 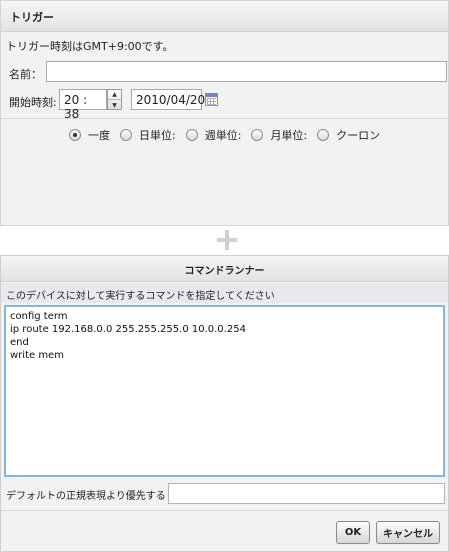 What do you see at coordinates (90, 46) in the screenshot?
I see `timezone-note: トリガー時刻はGMT+9:00です。` at bounding box center [90, 46].